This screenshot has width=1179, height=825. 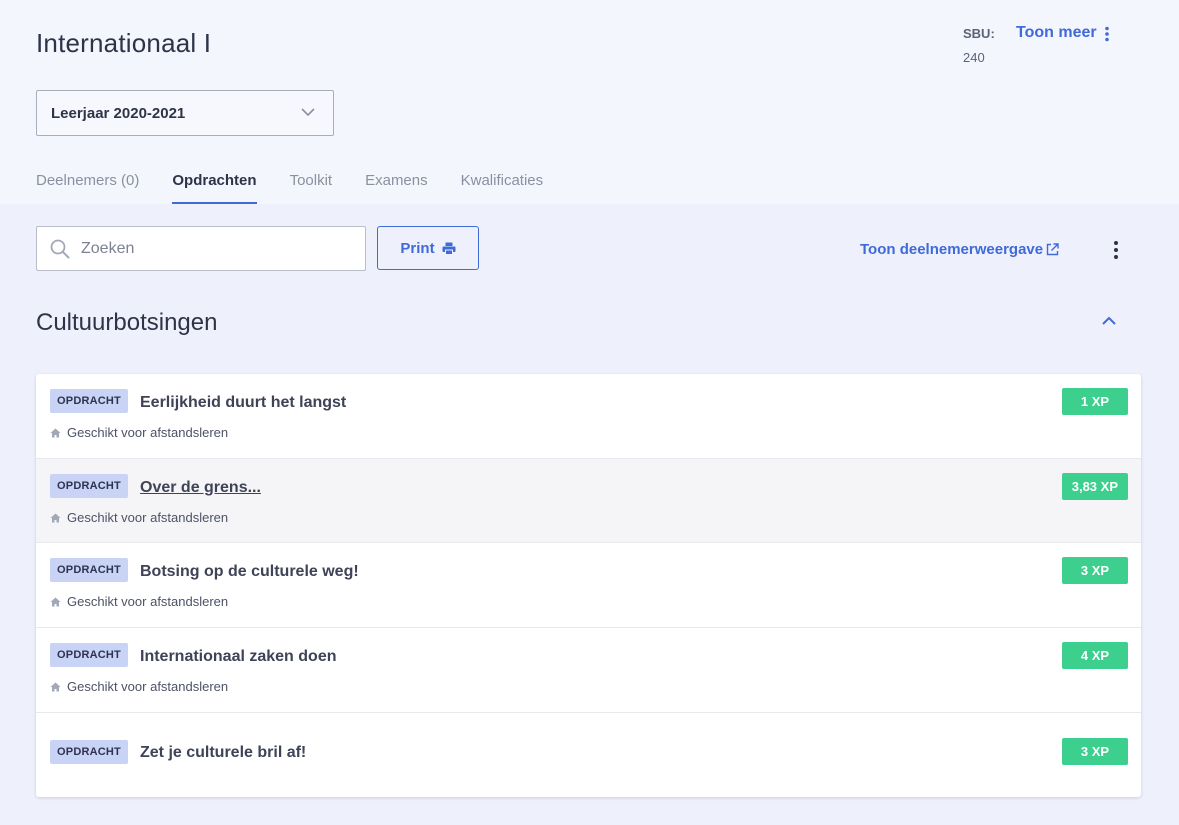 What do you see at coordinates (449, 248) in the screenshot?
I see `printer-icon` at bounding box center [449, 248].